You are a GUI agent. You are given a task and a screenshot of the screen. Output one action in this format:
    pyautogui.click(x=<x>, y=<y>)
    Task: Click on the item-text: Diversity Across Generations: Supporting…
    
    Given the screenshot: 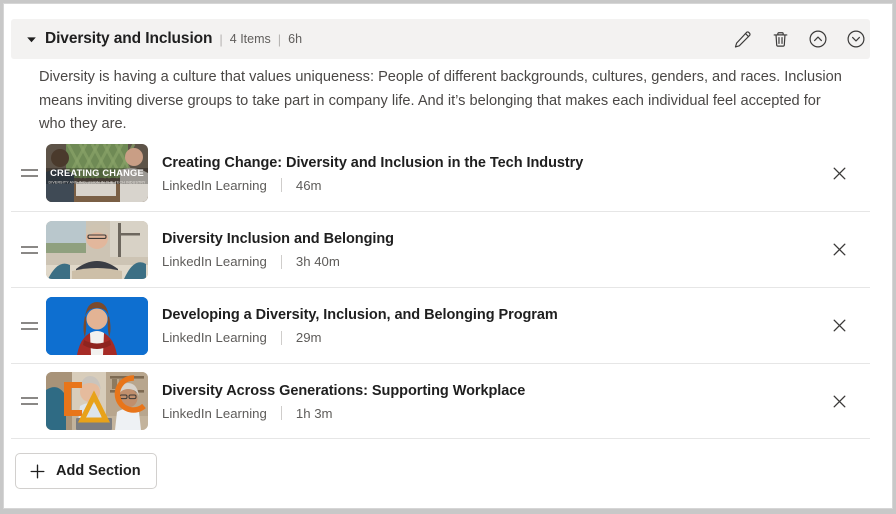 What is the action you would take?
    pyautogui.click(x=492, y=401)
    